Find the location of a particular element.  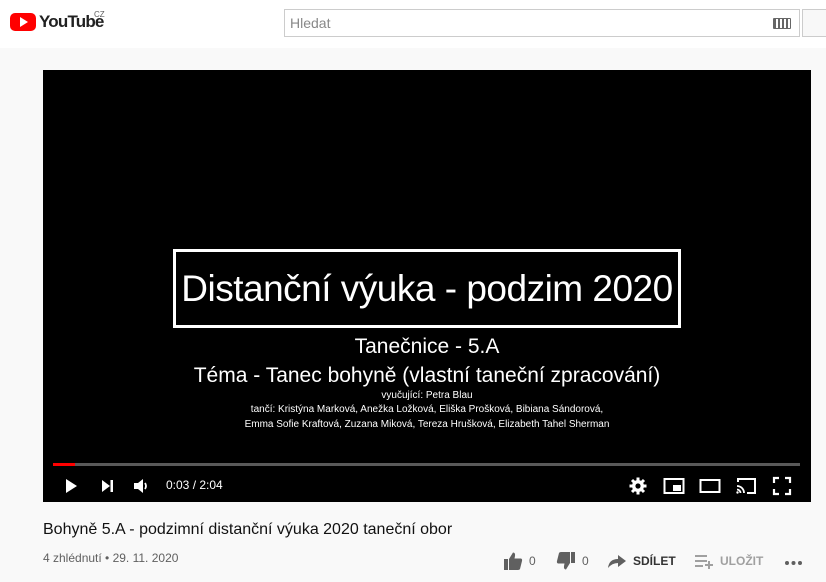

slide-title: Distanční výuka - podzim 2020 is located at coordinates (427, 288).